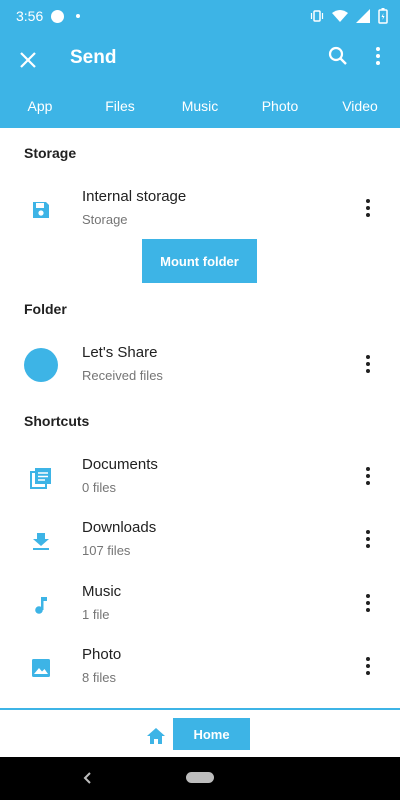  What do you see at coordinates (30, 16) in the screenshot?
I see `status-time: 3:56` at bounding box center [30, 16].